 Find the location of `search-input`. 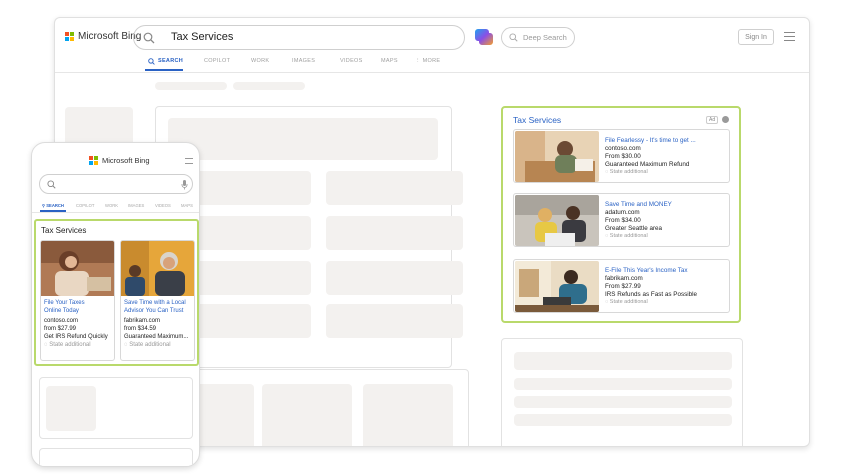

search-input is located at coordinates (116, 184).